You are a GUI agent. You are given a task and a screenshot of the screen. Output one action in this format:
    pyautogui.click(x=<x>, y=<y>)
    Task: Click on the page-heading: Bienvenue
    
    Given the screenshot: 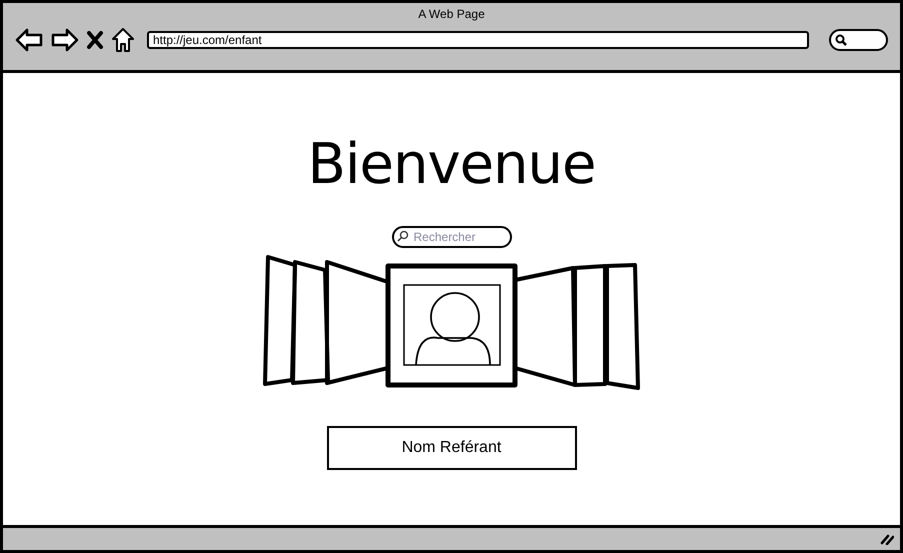 What is the action you would take?
    pyautogui.click(x=452, y=165)
    